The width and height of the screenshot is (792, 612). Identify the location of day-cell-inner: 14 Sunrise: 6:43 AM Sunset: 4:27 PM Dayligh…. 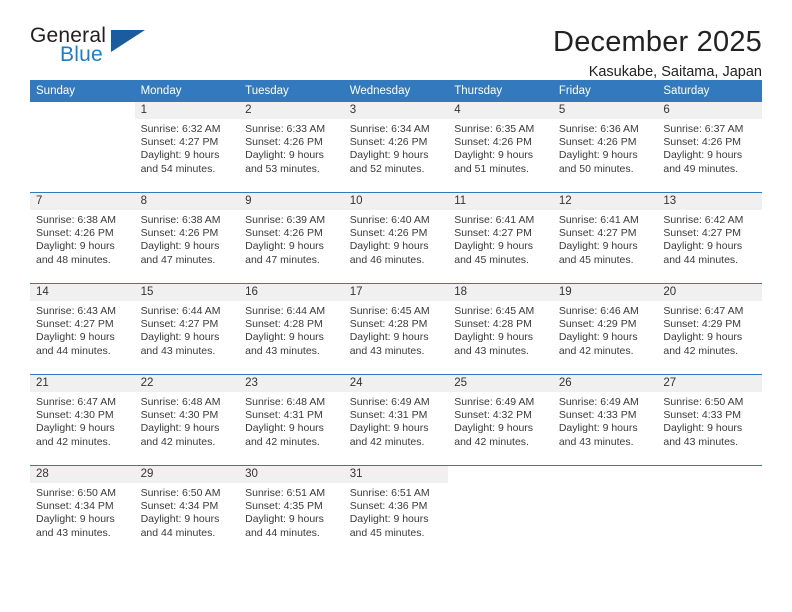
(82, 329).